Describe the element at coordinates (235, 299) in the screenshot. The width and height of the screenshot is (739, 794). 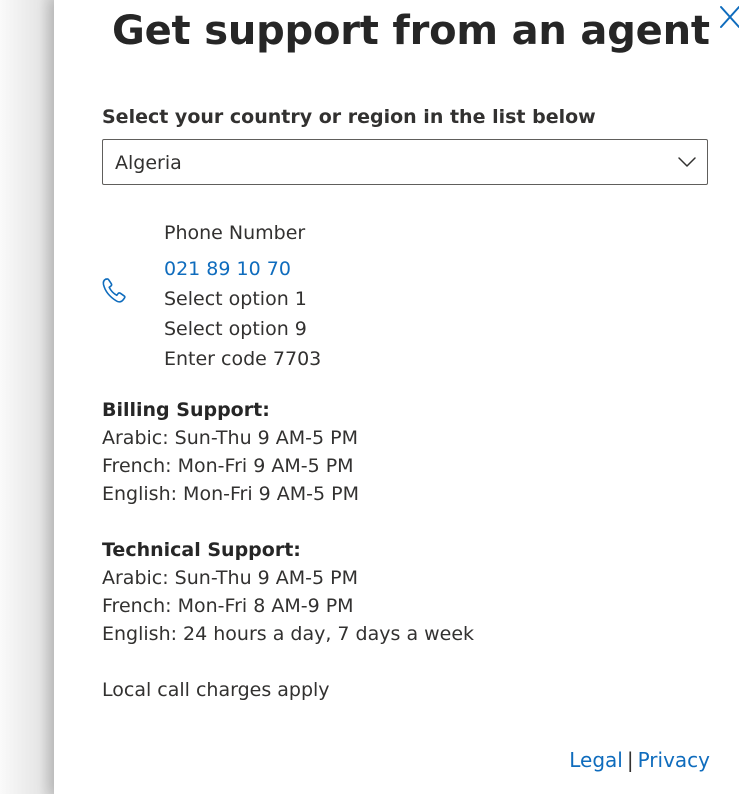
I see `phone-step: Select option 1` at that location.